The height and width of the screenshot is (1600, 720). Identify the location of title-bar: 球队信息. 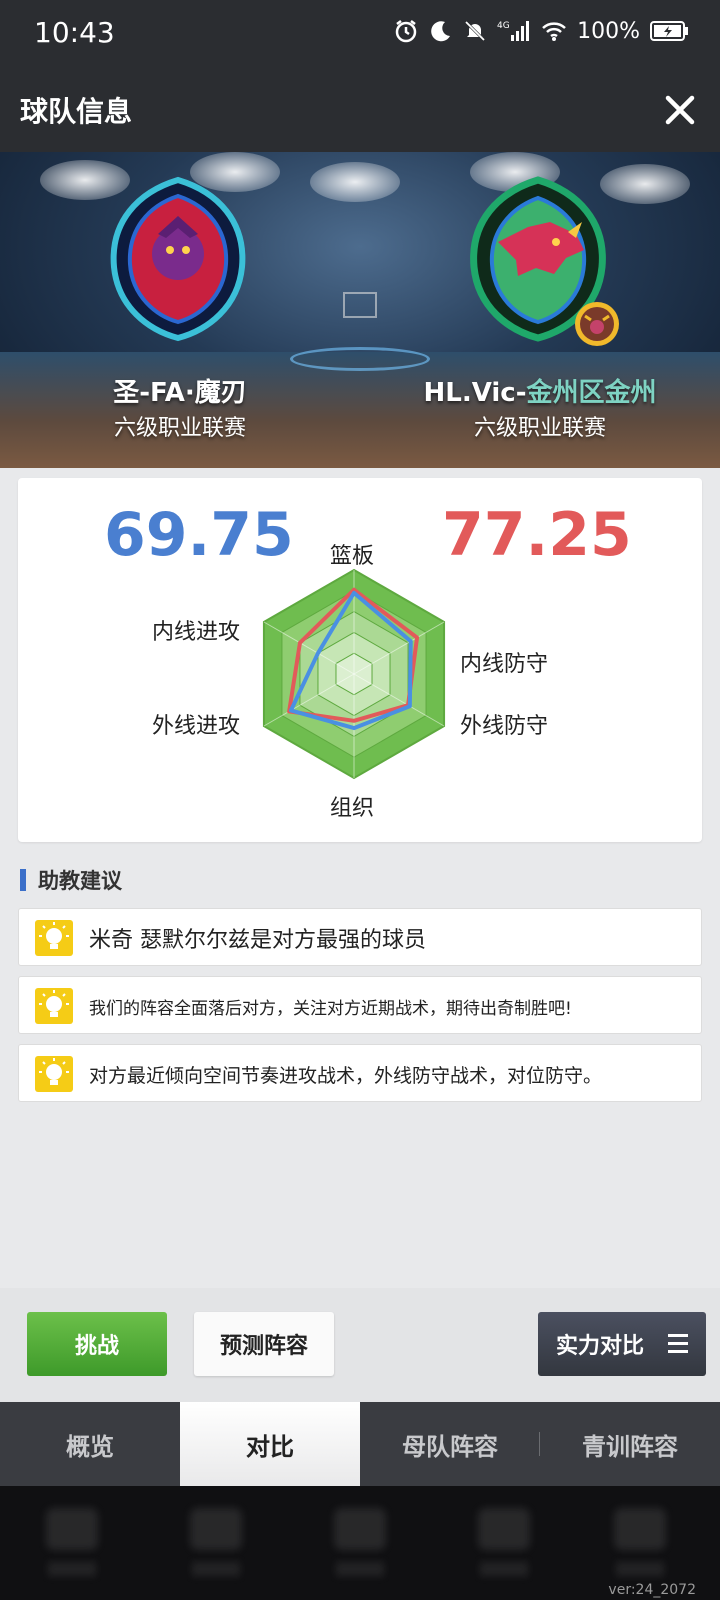
(360, 110).